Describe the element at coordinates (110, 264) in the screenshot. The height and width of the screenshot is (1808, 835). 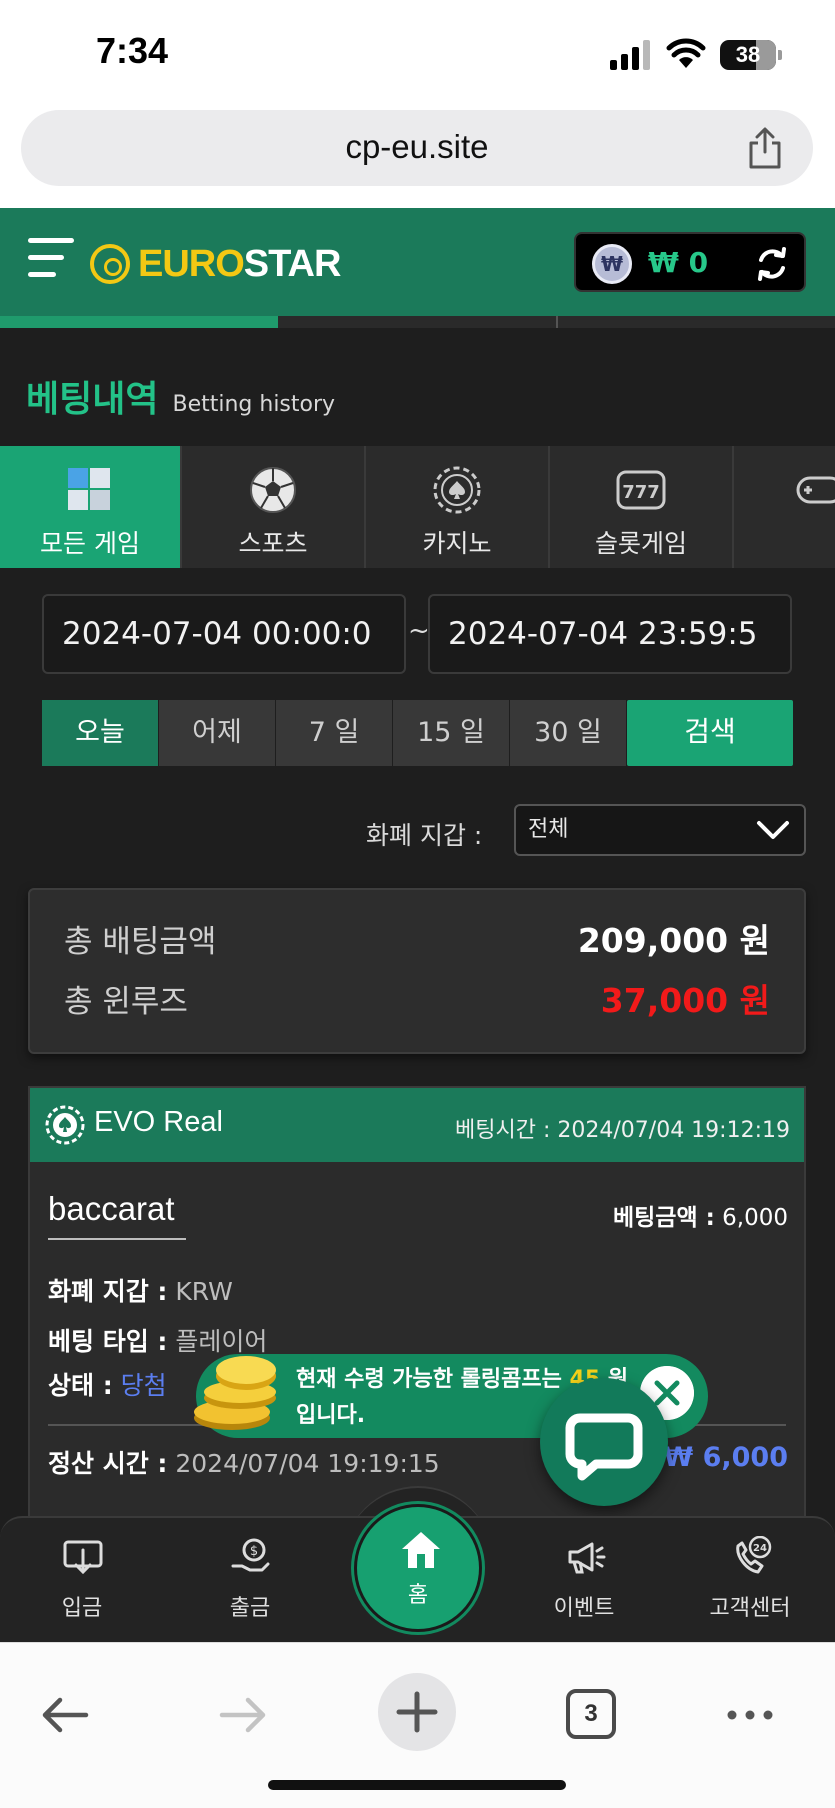
I see `logo-mark-icon` at that location.